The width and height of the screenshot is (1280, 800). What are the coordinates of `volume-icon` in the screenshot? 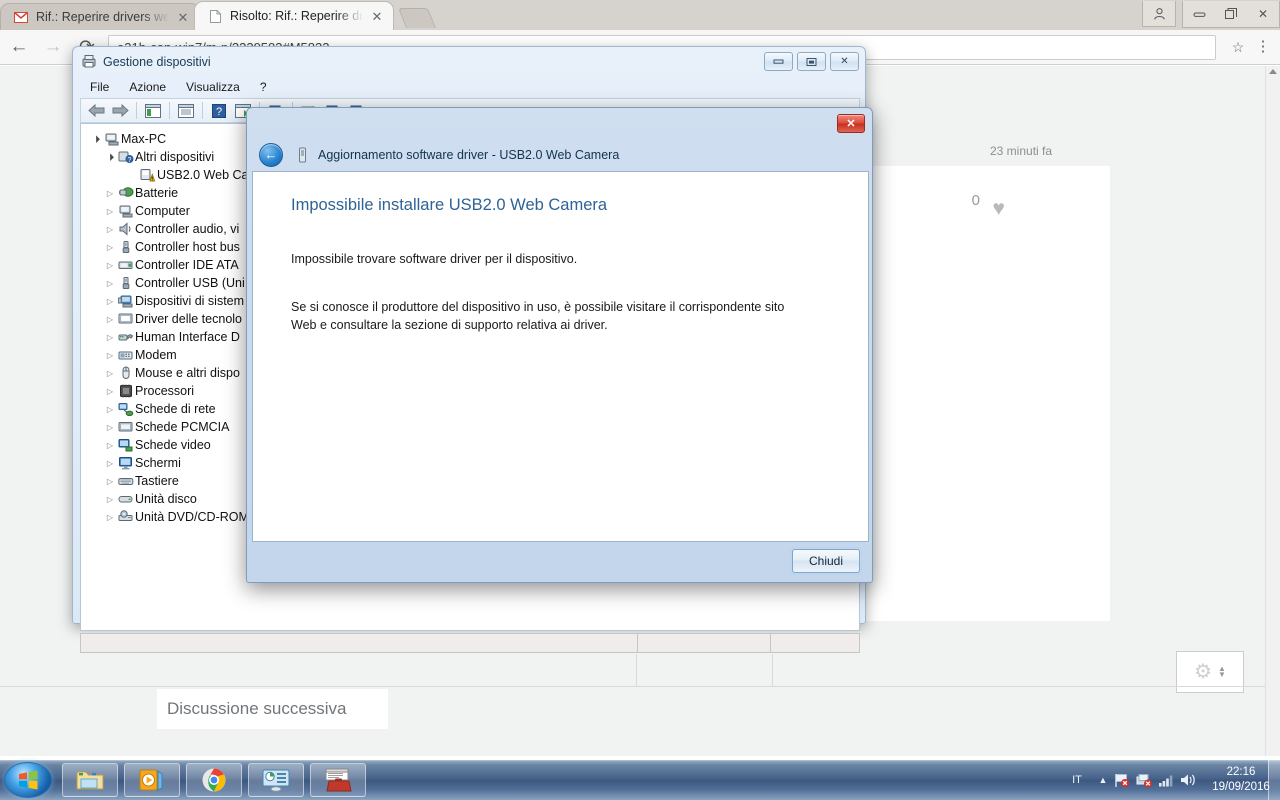 It's located at (1191, 780).